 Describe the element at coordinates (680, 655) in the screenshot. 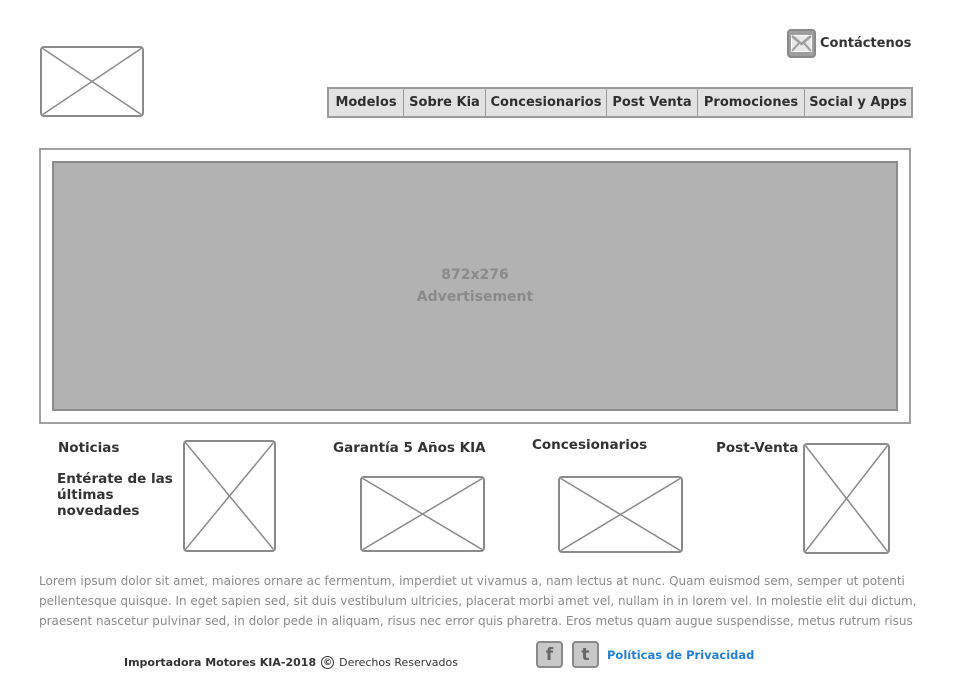

I see `privacy-policy-link: Políticas de Privacidad` at that location.